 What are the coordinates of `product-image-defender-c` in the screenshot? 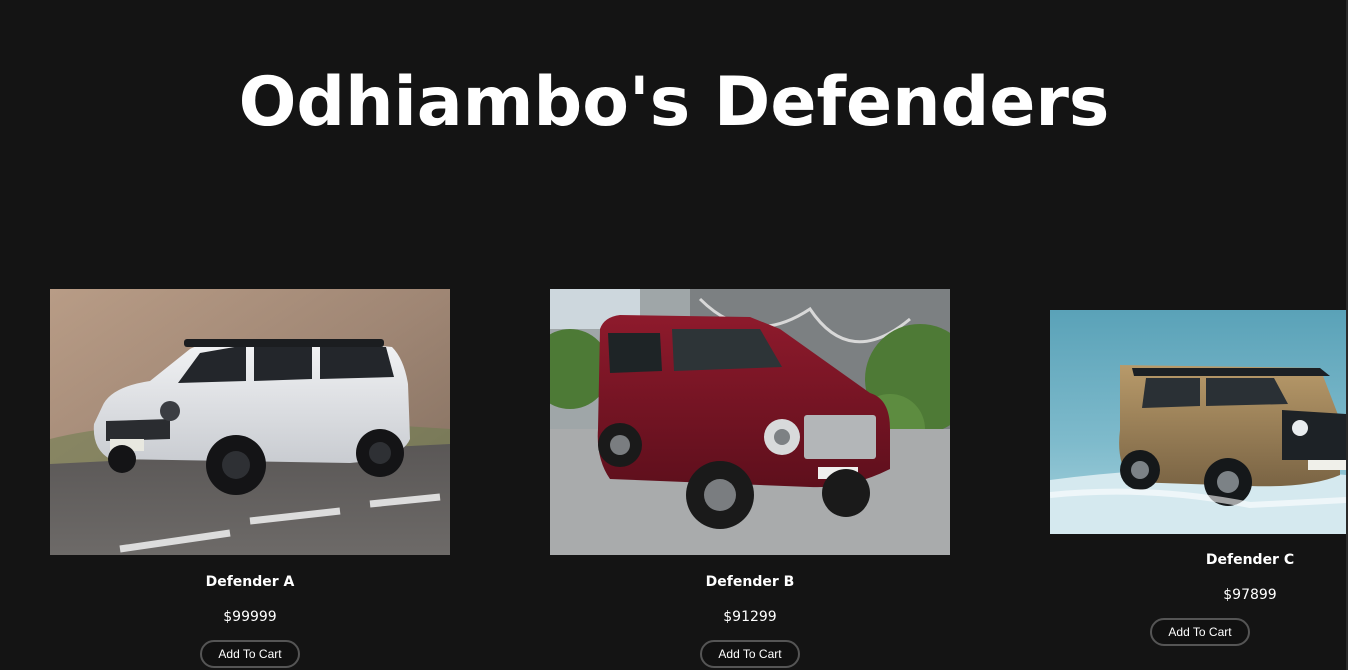 It's located at (1198, 422).